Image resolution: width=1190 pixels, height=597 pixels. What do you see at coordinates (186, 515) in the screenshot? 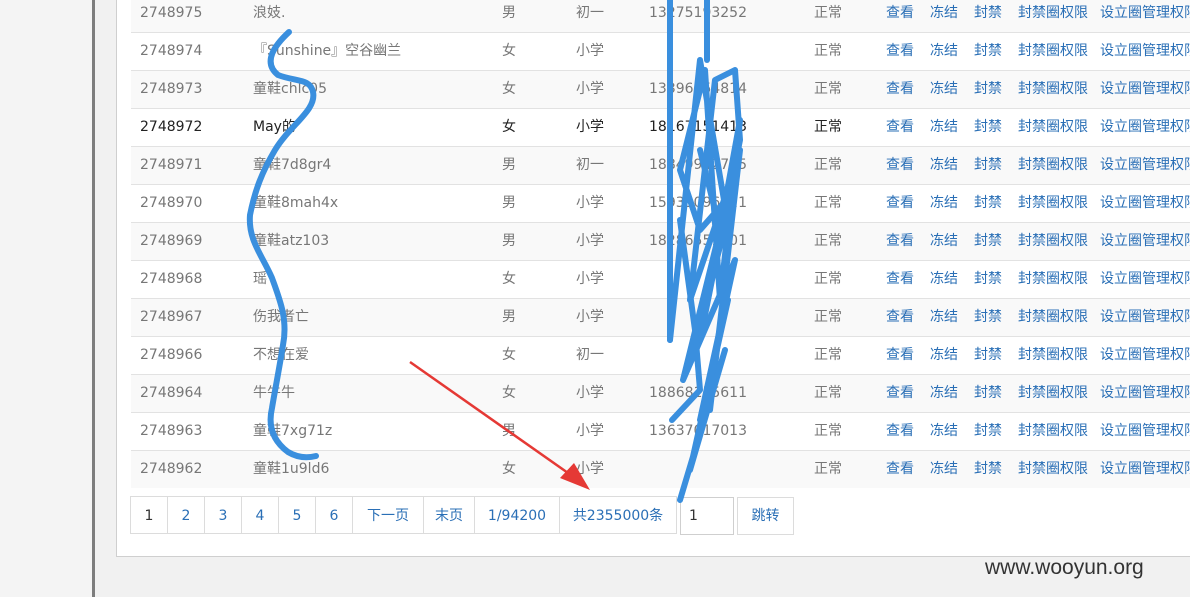
I see `page-2-button: 2` at bounding box center [186, 515].